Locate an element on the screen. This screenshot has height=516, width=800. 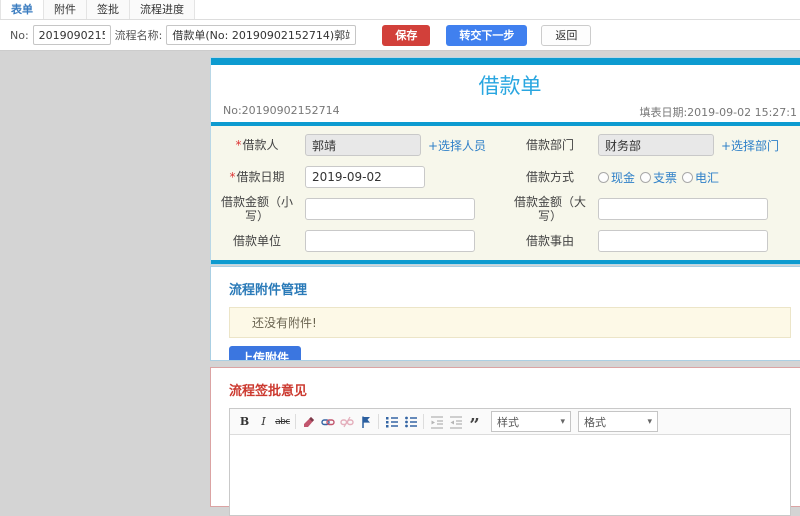
tab-bar: 表单 附件 签批 流程进度 is located at coordinates (400, 10).